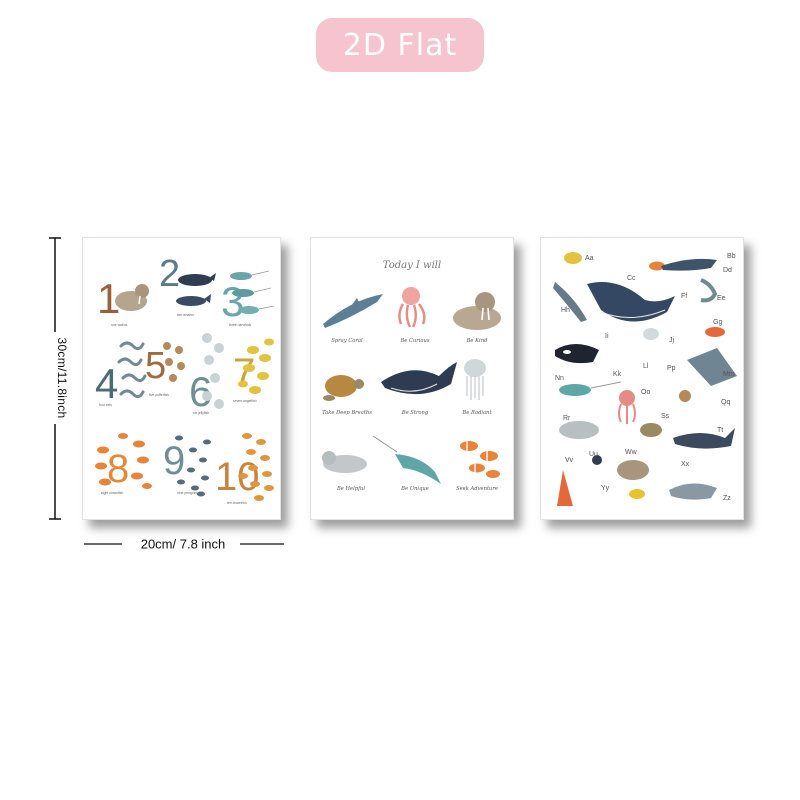 The width and height of the screenshot is (800, 800). I want to click on digit-4: 4, so click(106, 383).